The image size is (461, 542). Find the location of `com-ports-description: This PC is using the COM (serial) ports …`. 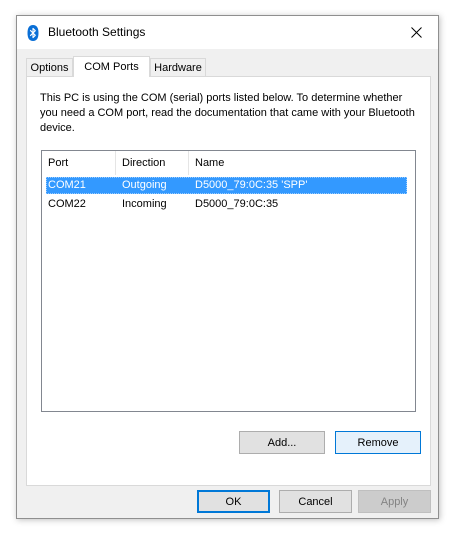

com-ports-description: This PC is using the COM (serial) ports … is located at coordinates (227, 113).